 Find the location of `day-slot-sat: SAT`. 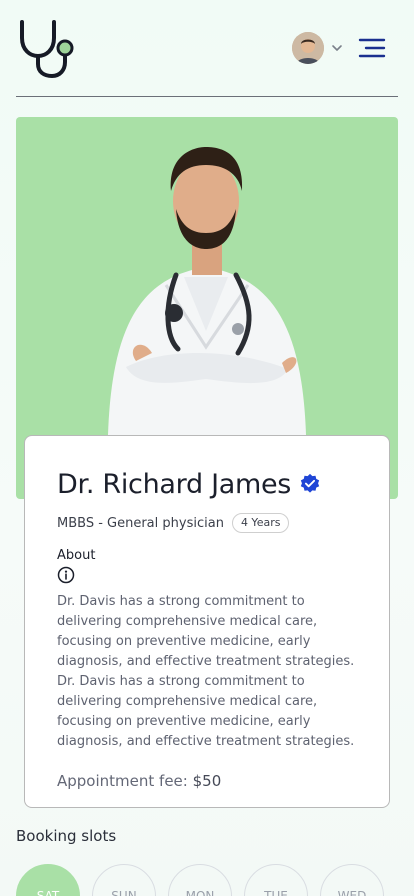

day-slot-sat: SAT is located at coordinates (48, 880).